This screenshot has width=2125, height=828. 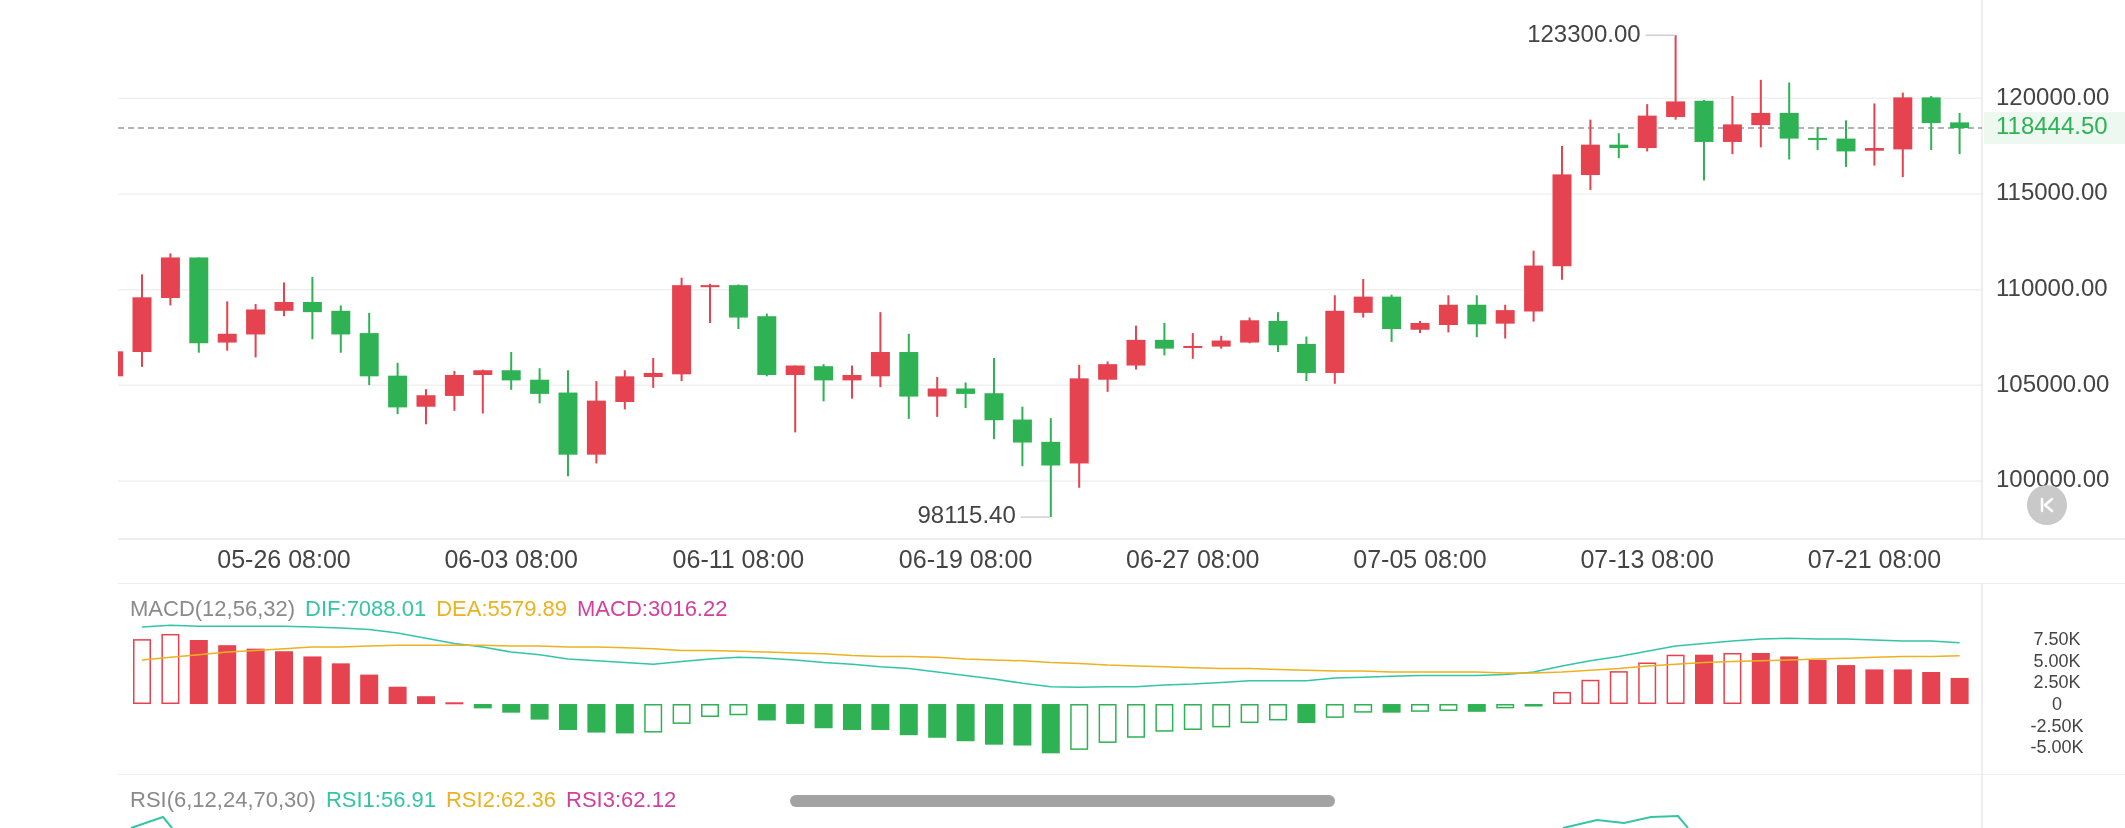 I want to click on date-label: 06-19 08:00, so click(x=965, y=558).